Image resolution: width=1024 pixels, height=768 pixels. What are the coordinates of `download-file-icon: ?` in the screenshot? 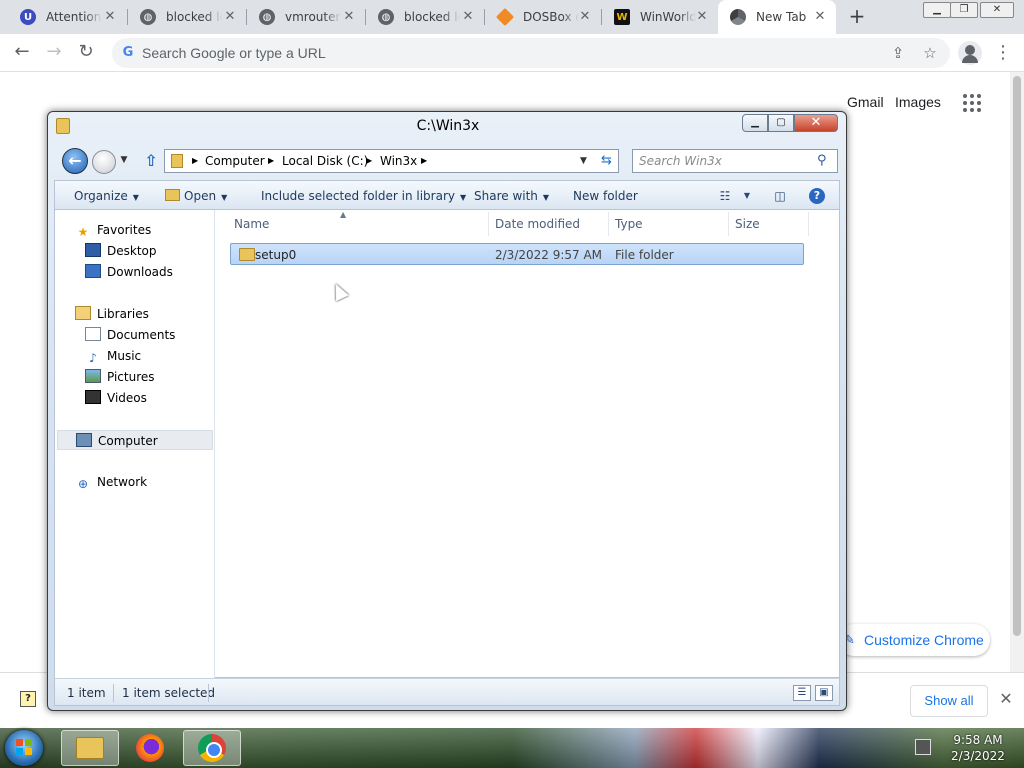 It's located at (28, 699).